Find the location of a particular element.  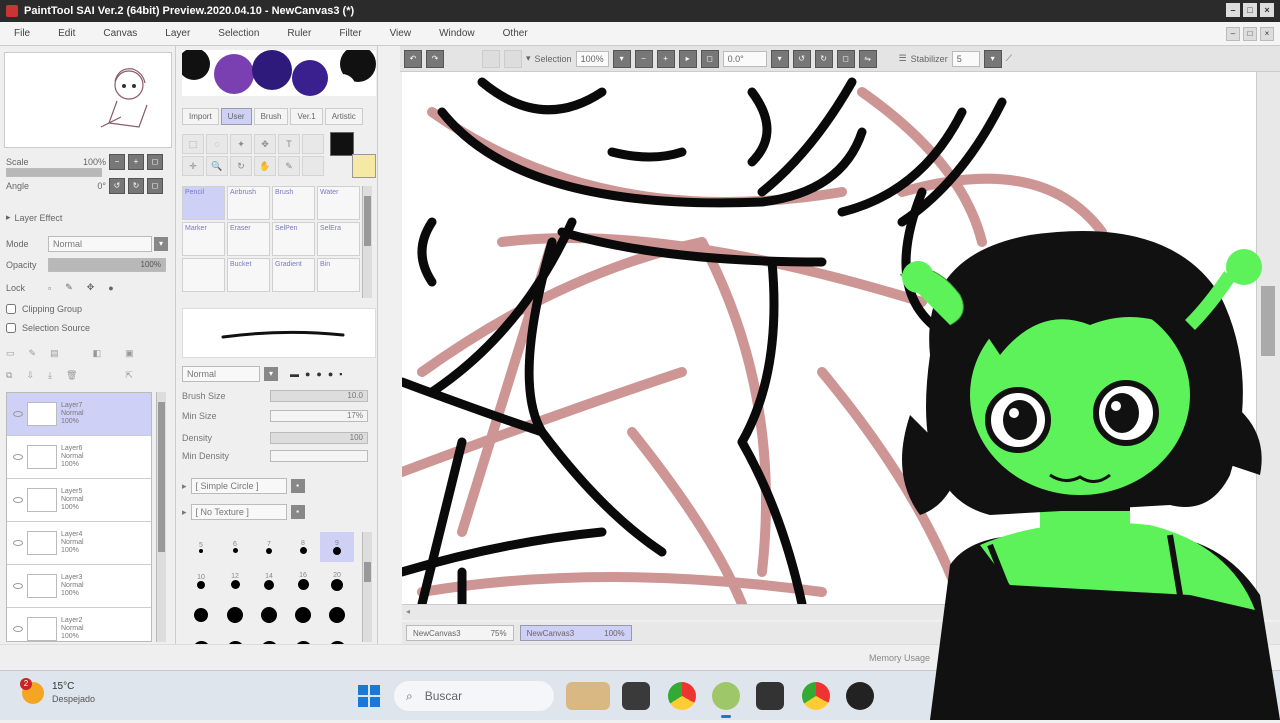

new-folder-icon: ▤ is located at coordinates (54, 353).